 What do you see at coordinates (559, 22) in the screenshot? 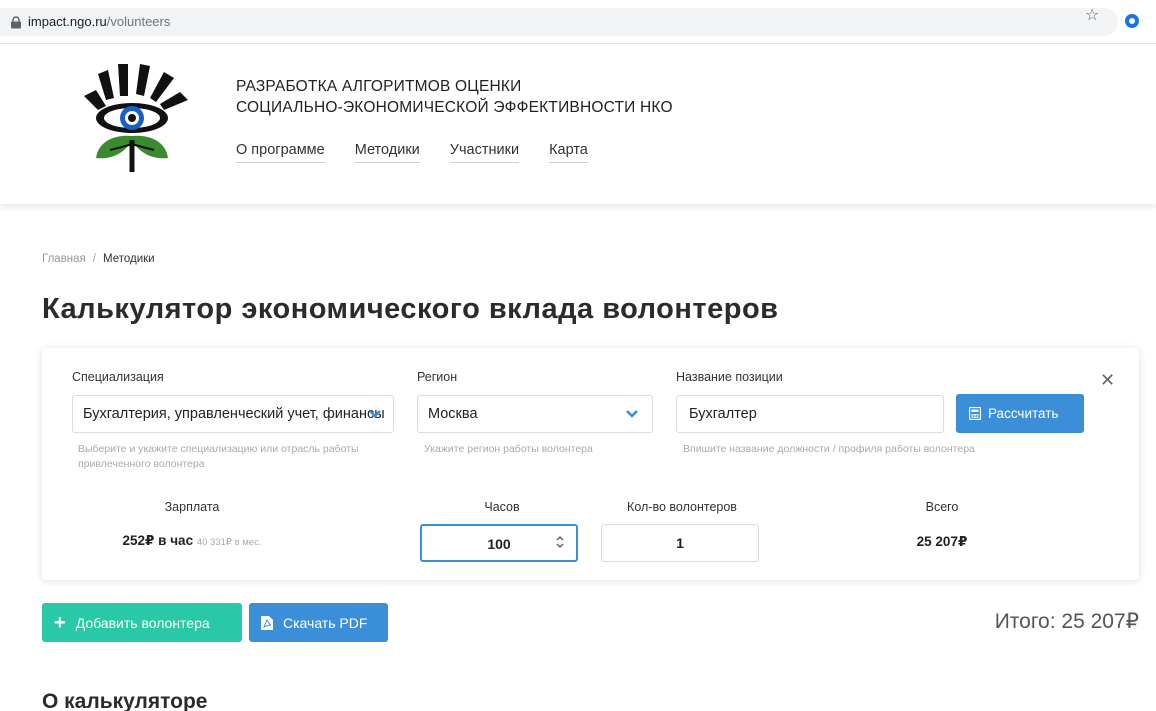
I see `address-bar: impact.ngo.ru/volunteers` at bounding box center [559, 22].